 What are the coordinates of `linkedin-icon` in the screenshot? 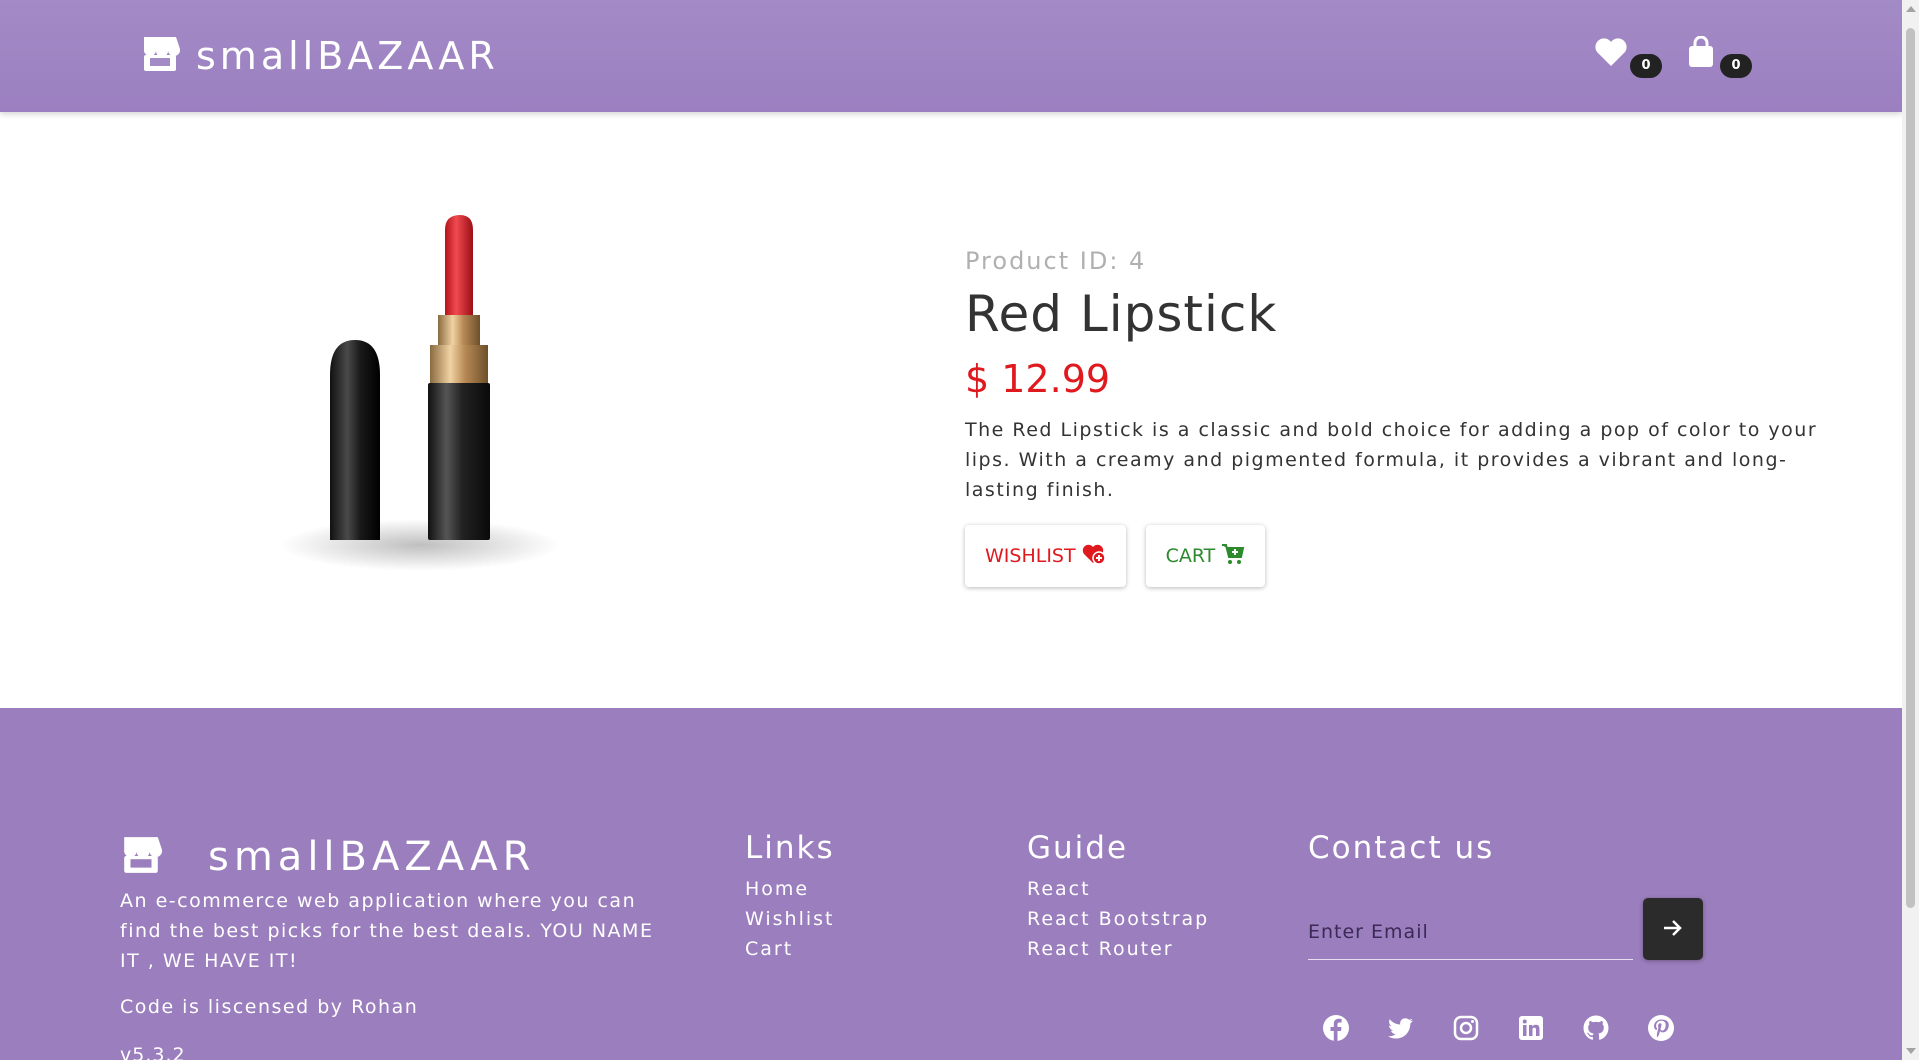 It's located at (1532, 1029).